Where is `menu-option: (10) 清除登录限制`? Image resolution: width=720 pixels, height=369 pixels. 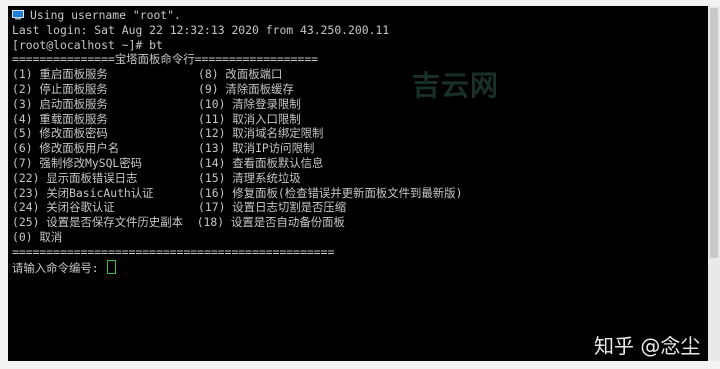
menu-option: (10) 清除登录限制 is located at coordinates (249, 103).